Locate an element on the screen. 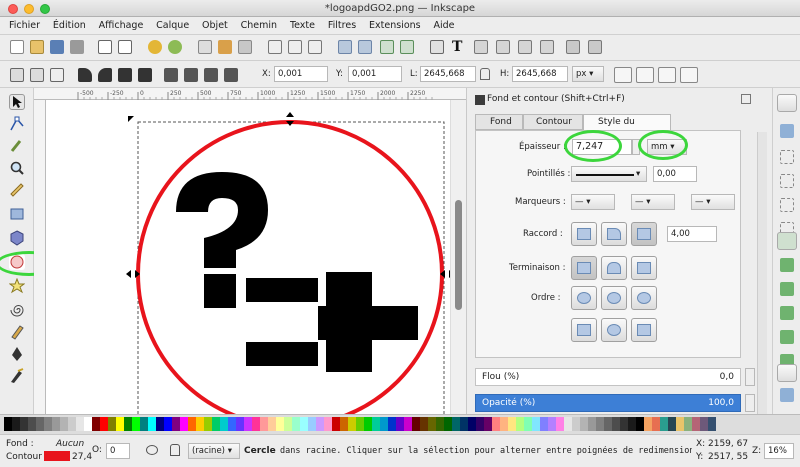  transform-icon is located at coordinates (547, 47).